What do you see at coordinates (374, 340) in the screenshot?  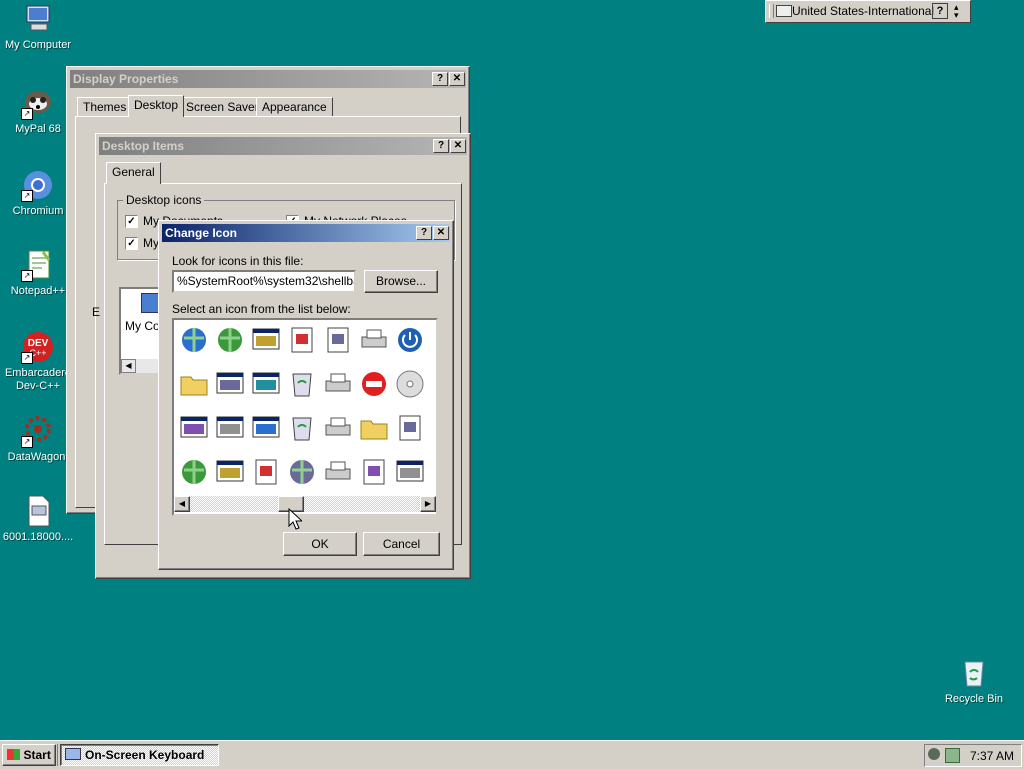 I see `printer-network-icon` at bounding box center [374, 340].